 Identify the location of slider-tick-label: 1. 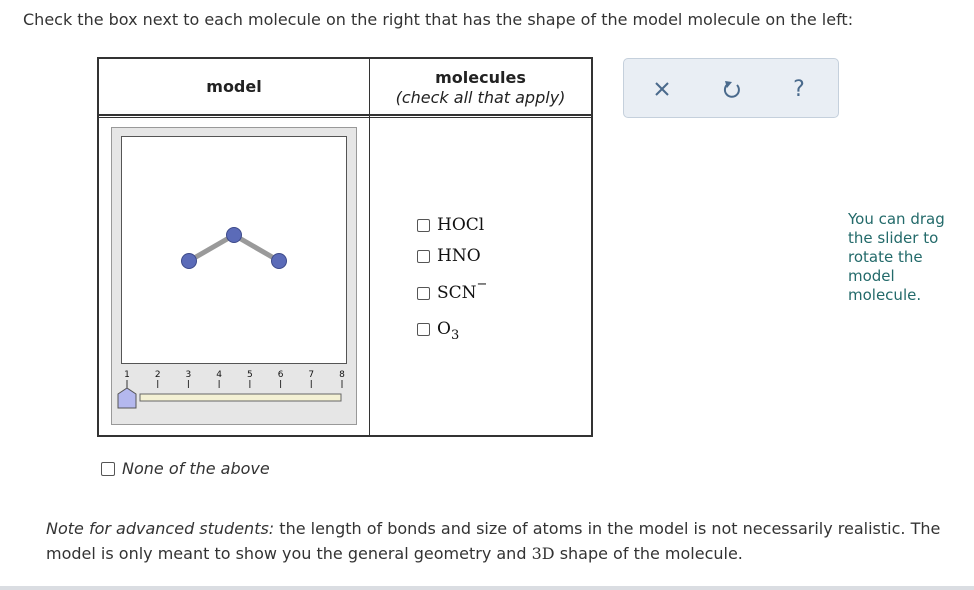
(127, 375).